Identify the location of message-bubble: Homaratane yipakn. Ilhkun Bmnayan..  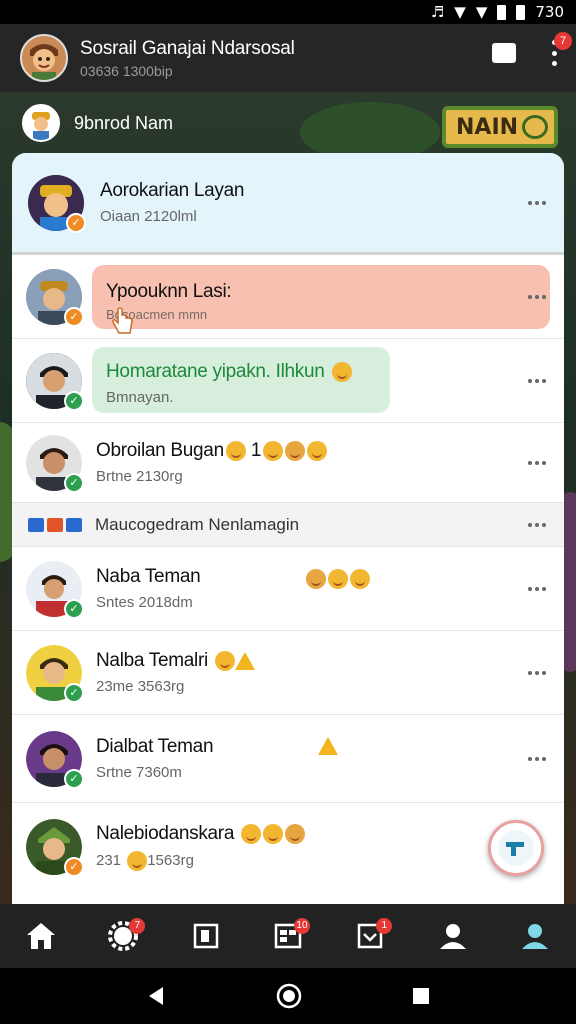
(241, 380).